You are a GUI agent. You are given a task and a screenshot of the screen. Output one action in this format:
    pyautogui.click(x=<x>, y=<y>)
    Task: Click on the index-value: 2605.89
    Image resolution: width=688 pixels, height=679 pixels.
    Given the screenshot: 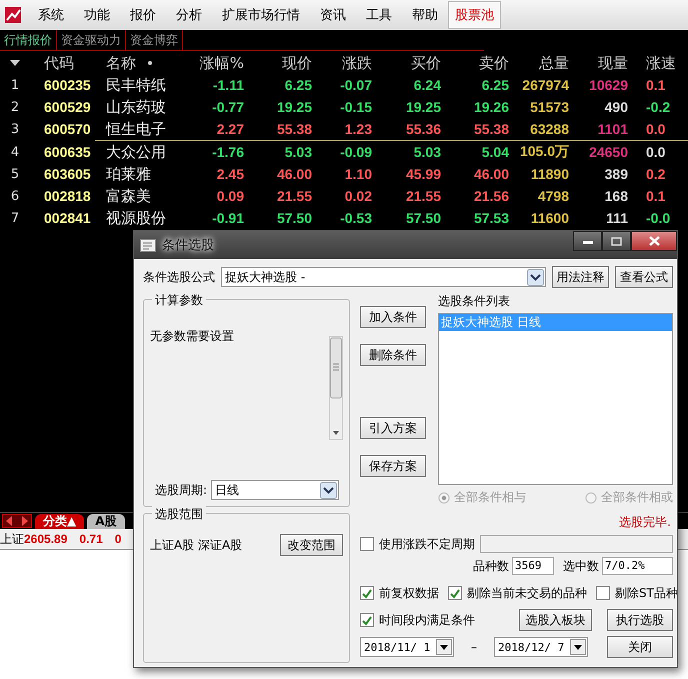 What is the action you would take?
    pyautogui.click(x=46, y=539)
    